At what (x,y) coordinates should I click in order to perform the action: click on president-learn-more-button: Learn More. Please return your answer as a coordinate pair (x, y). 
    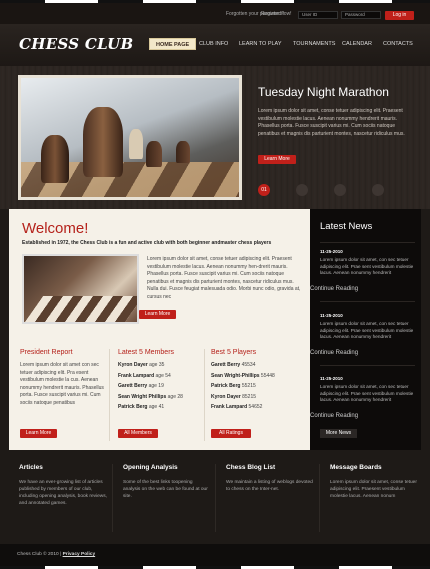
    Looking at the image, I should click on (38, 433).